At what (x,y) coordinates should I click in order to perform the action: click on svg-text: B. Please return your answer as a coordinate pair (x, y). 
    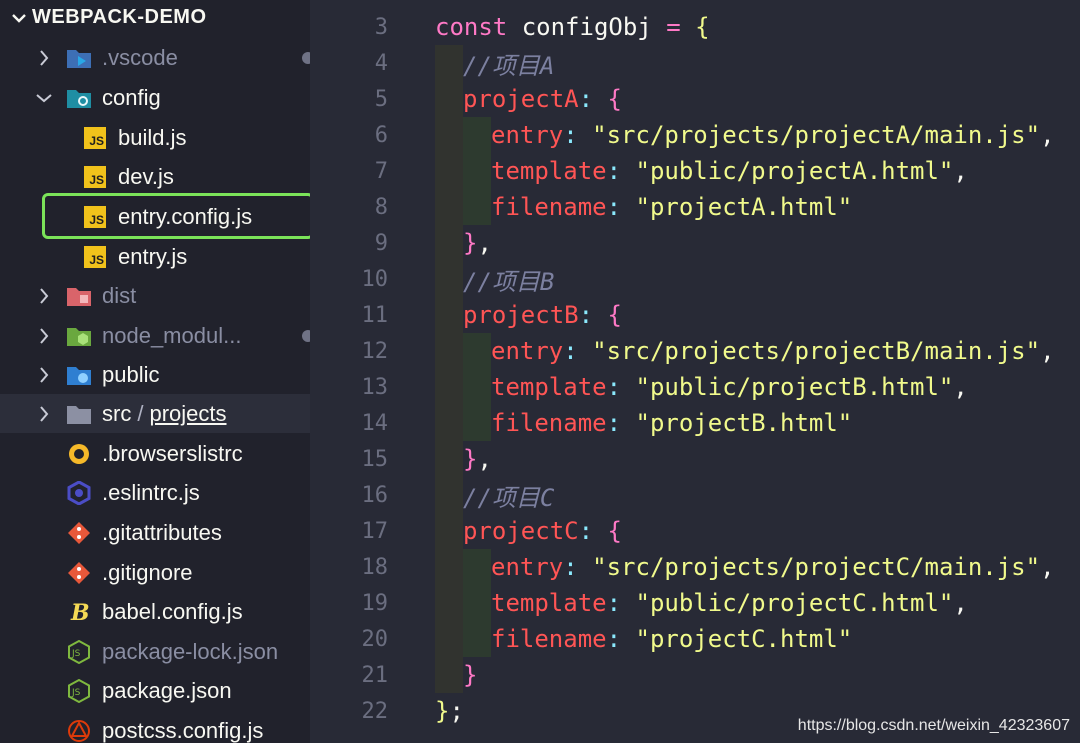
    Looking at the image, I should click on (80, 612).